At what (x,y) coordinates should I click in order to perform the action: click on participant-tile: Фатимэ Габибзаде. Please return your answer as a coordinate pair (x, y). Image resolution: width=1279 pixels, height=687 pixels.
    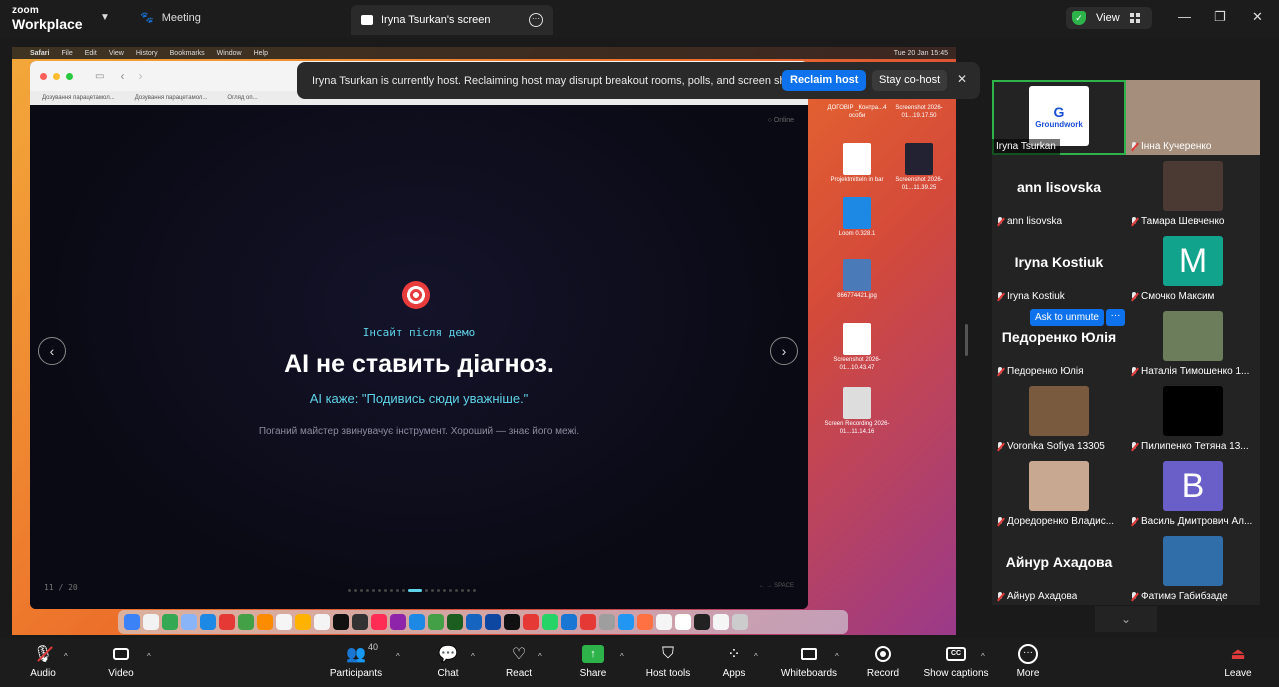
    Looking at the image, I should click on (1193, 567).